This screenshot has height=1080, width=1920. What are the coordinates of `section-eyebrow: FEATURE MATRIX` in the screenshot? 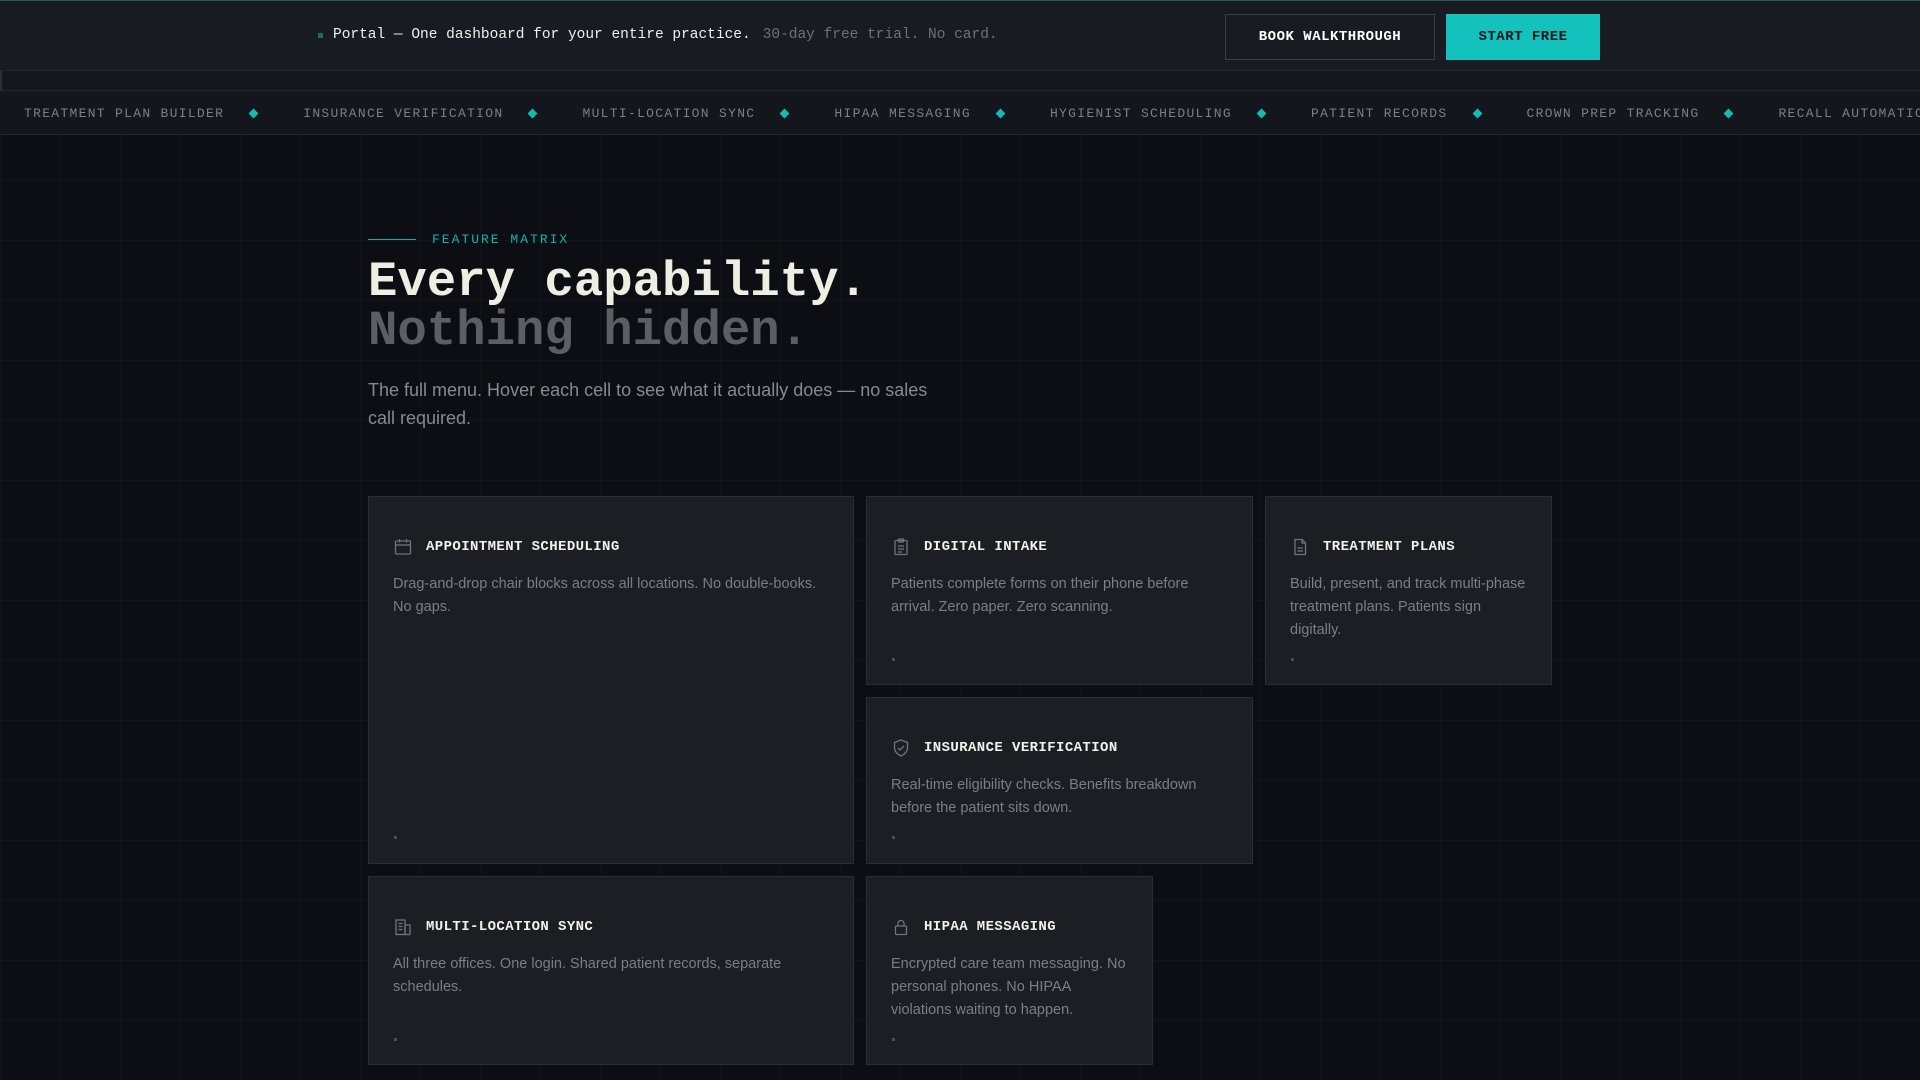 It's located at (468, 239).